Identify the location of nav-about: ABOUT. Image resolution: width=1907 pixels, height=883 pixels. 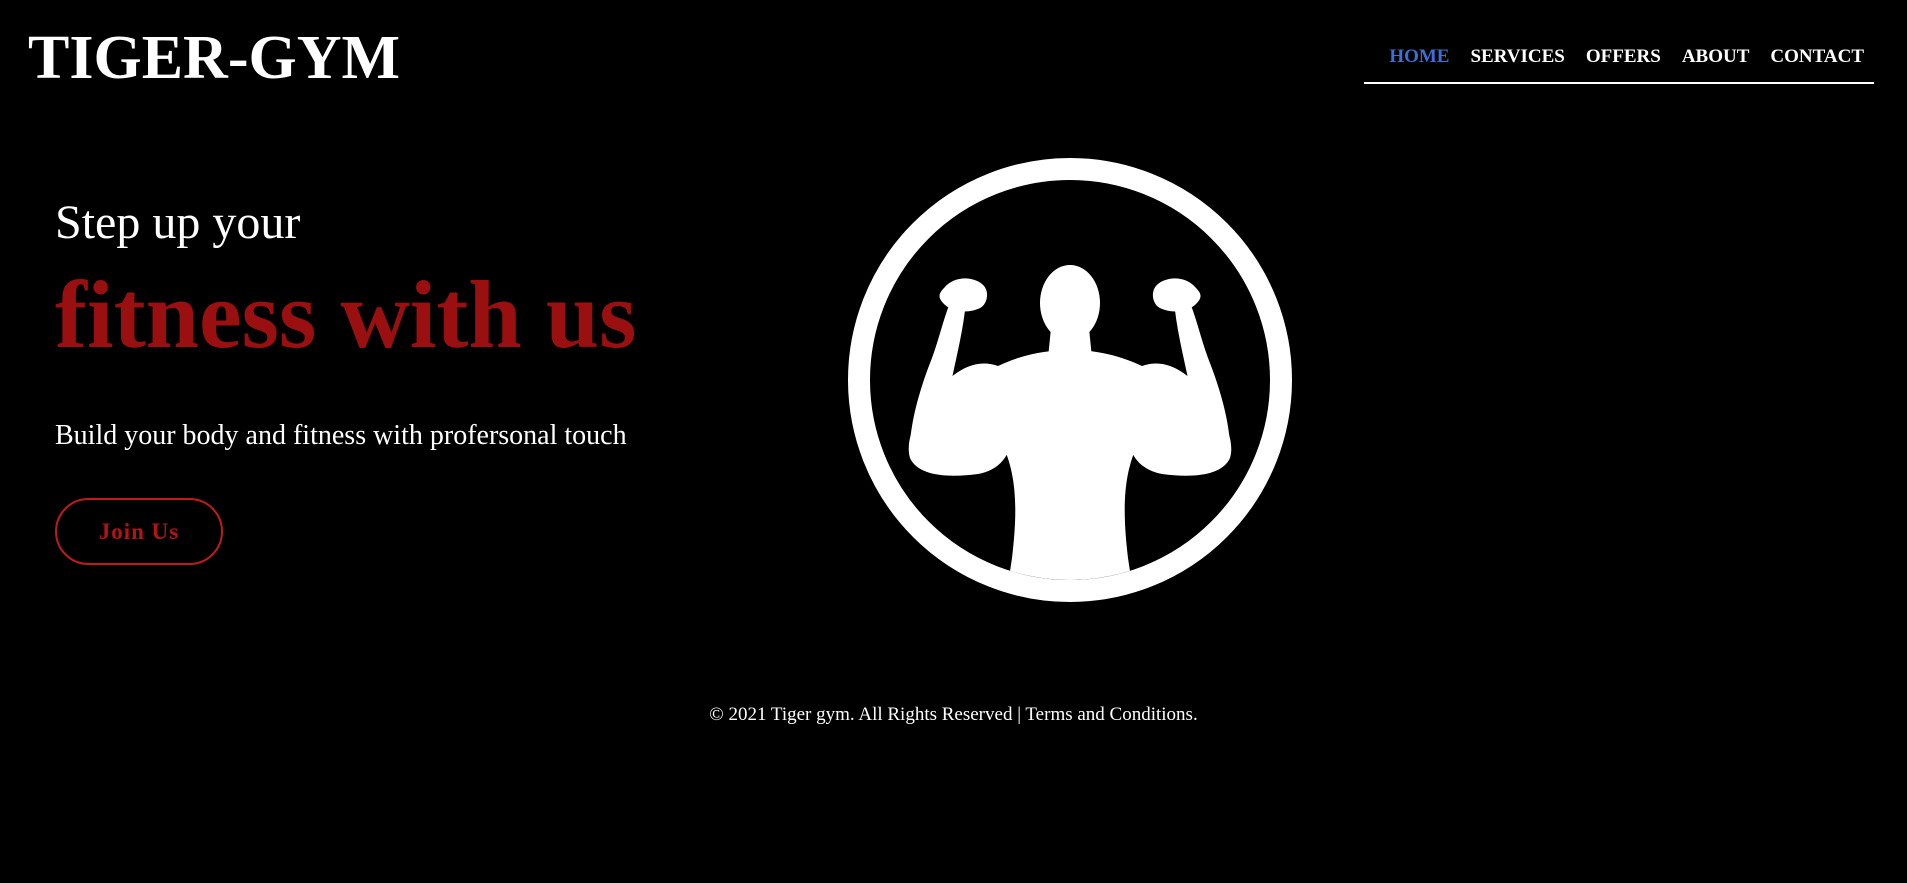
(1716, 57).